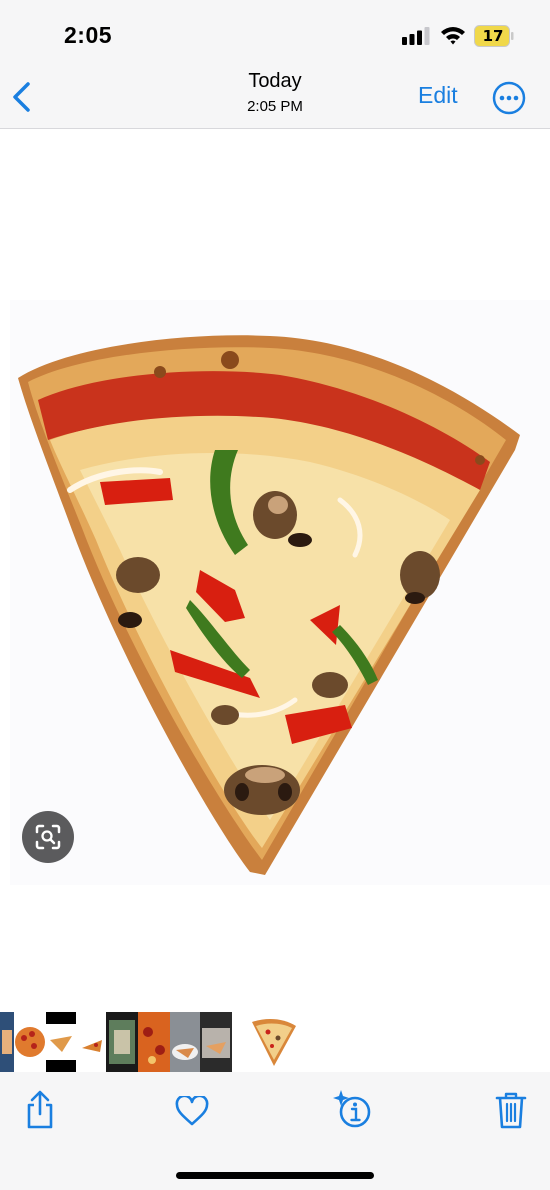 This screenshot has width=550, height=1190. I want to click on battery-level: 17, so click(493, 36).